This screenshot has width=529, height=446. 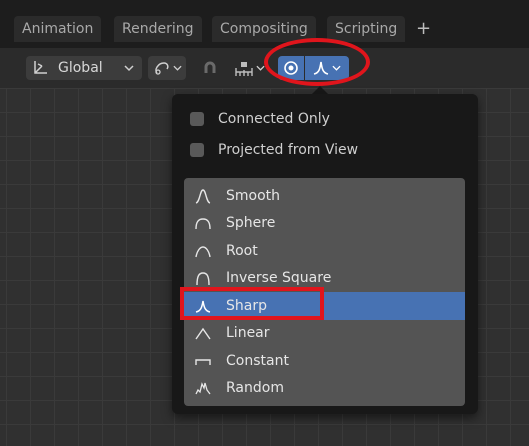 I want to click on tab-rendering: Rendering, so click(x=158, y=29).